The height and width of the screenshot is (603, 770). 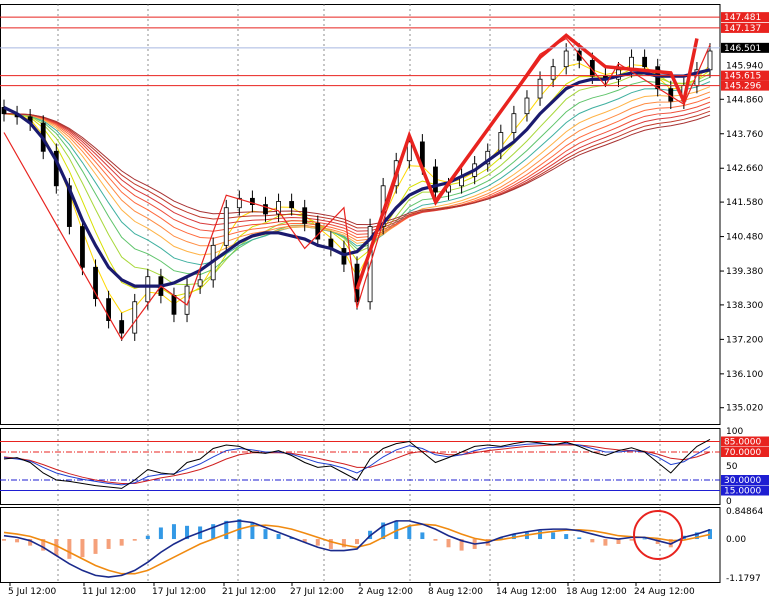 What do you see at coordinates (596, 592) in the screenshot?
I see `time-axis-label: 18 Aug 12:00` at bounding box center [596, 592].